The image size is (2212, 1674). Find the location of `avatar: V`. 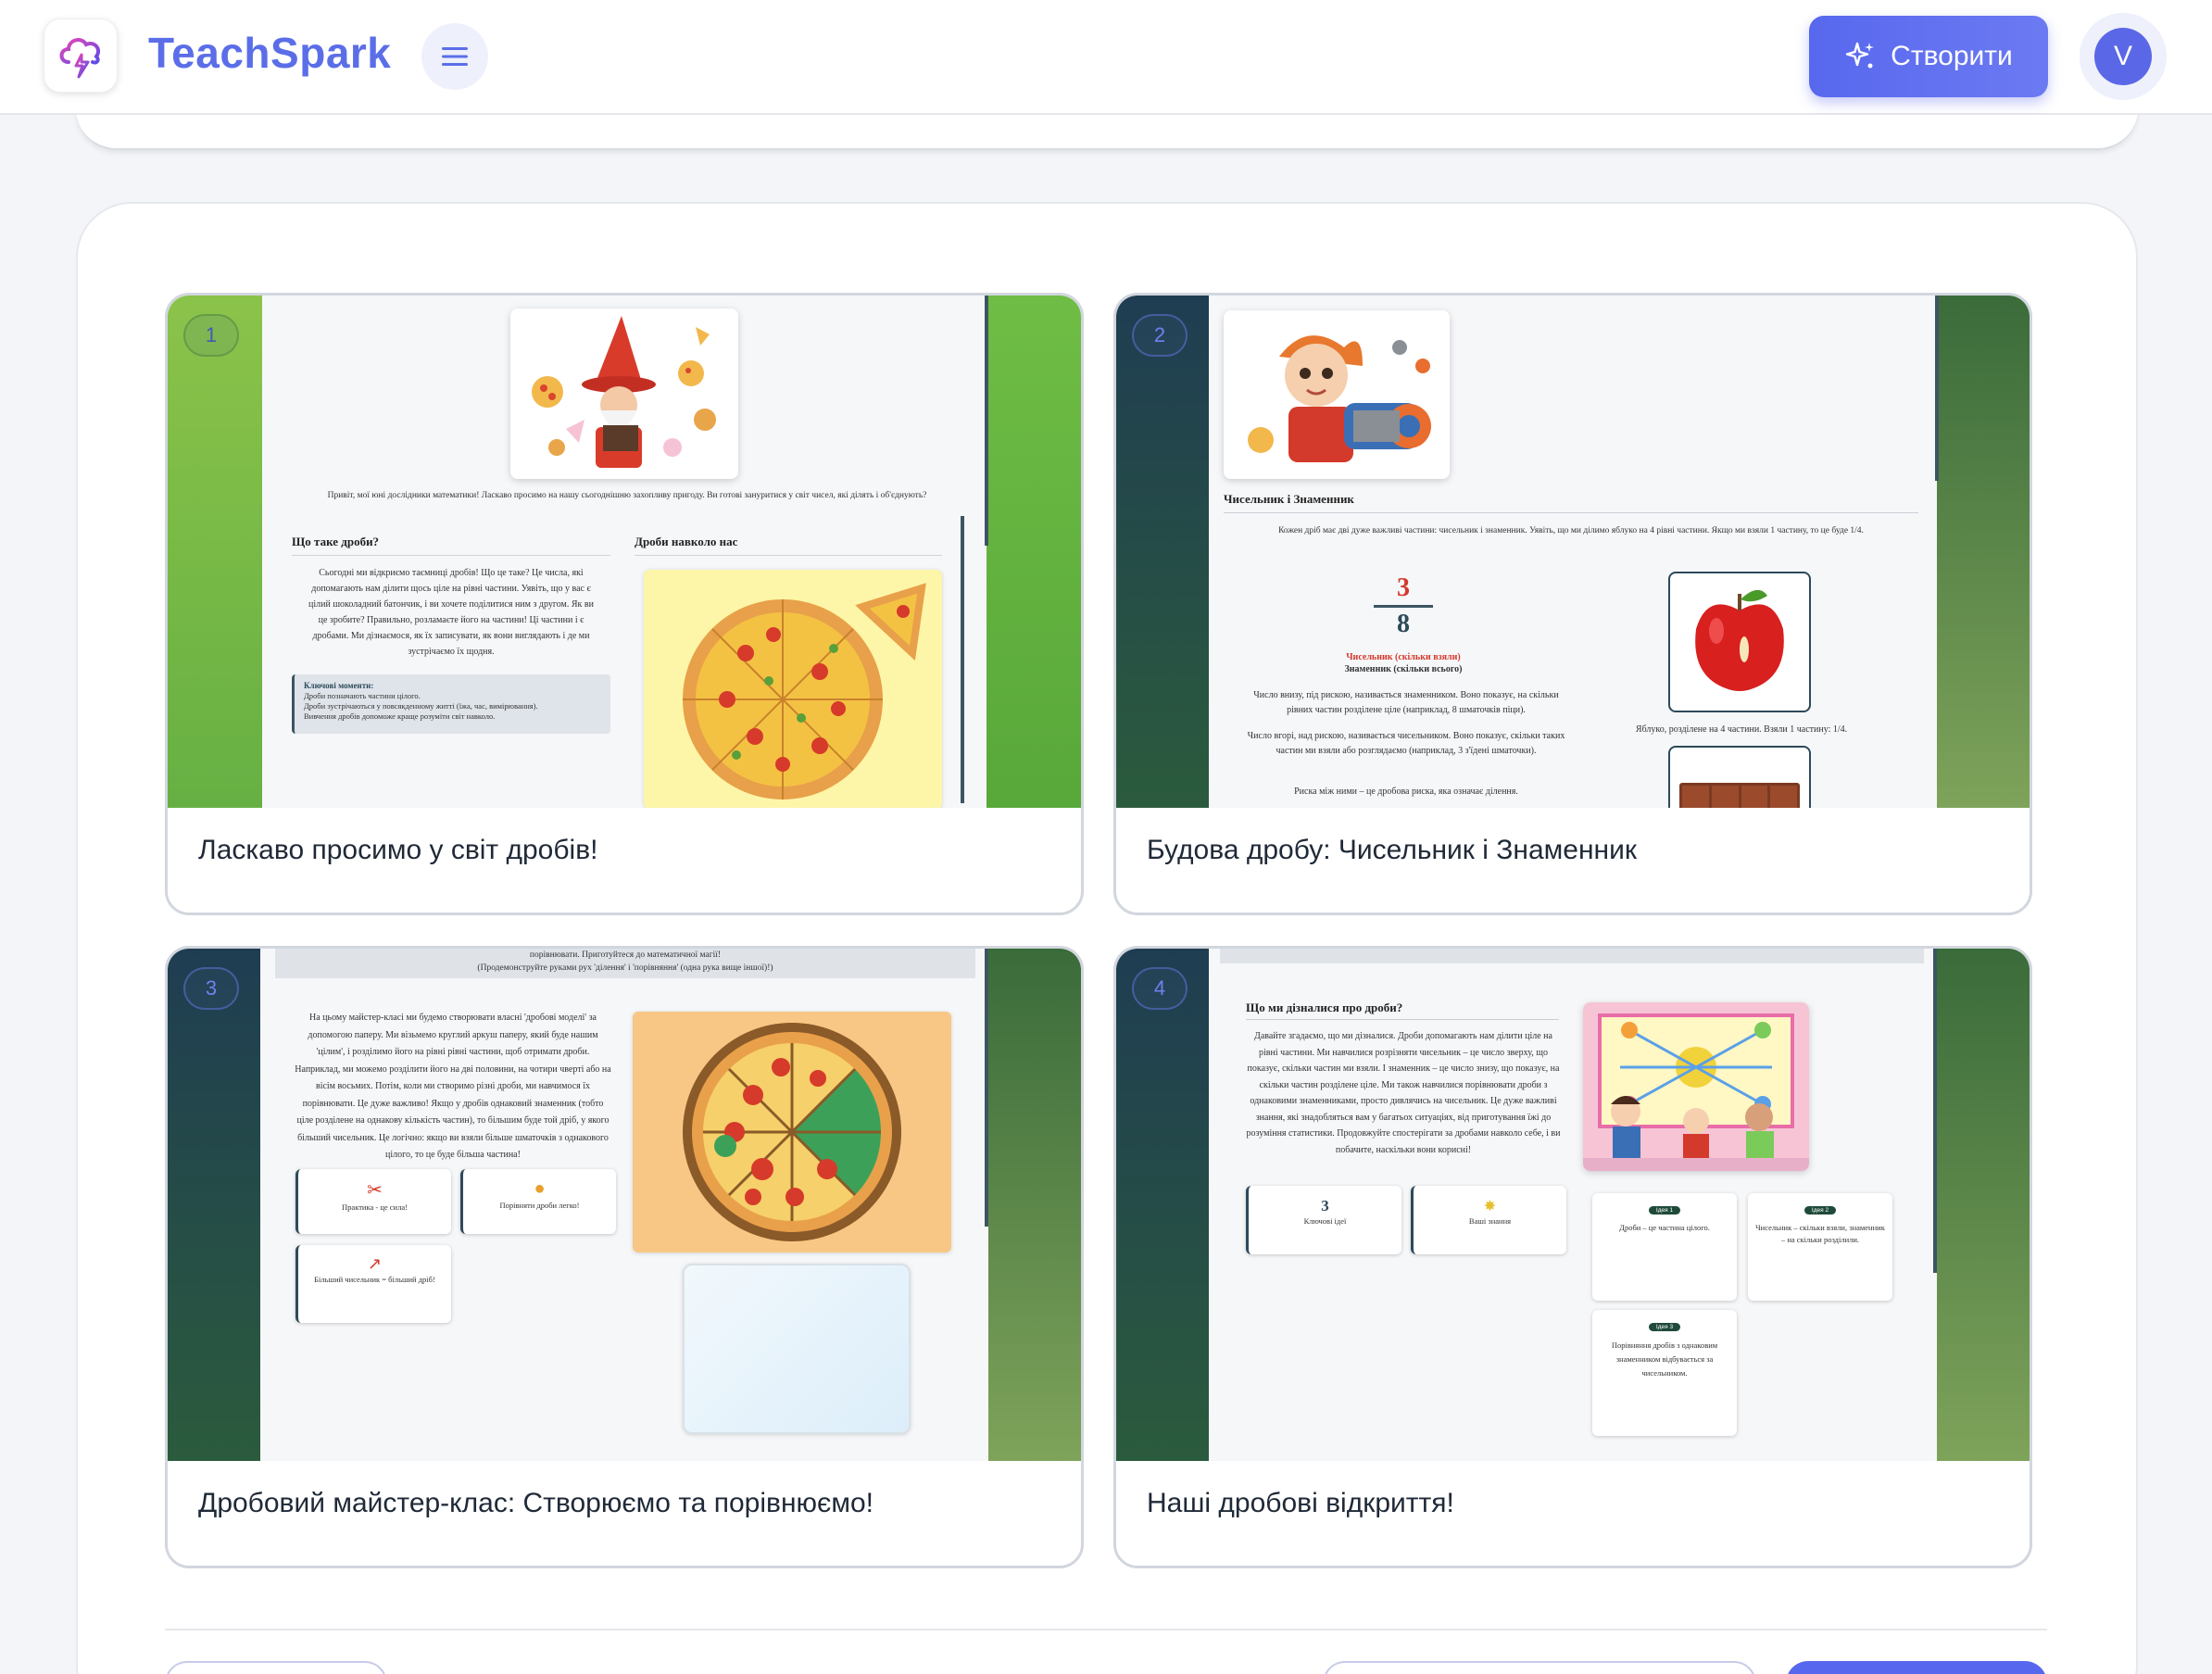

avatar: V is located at coordinates (2123, 56).